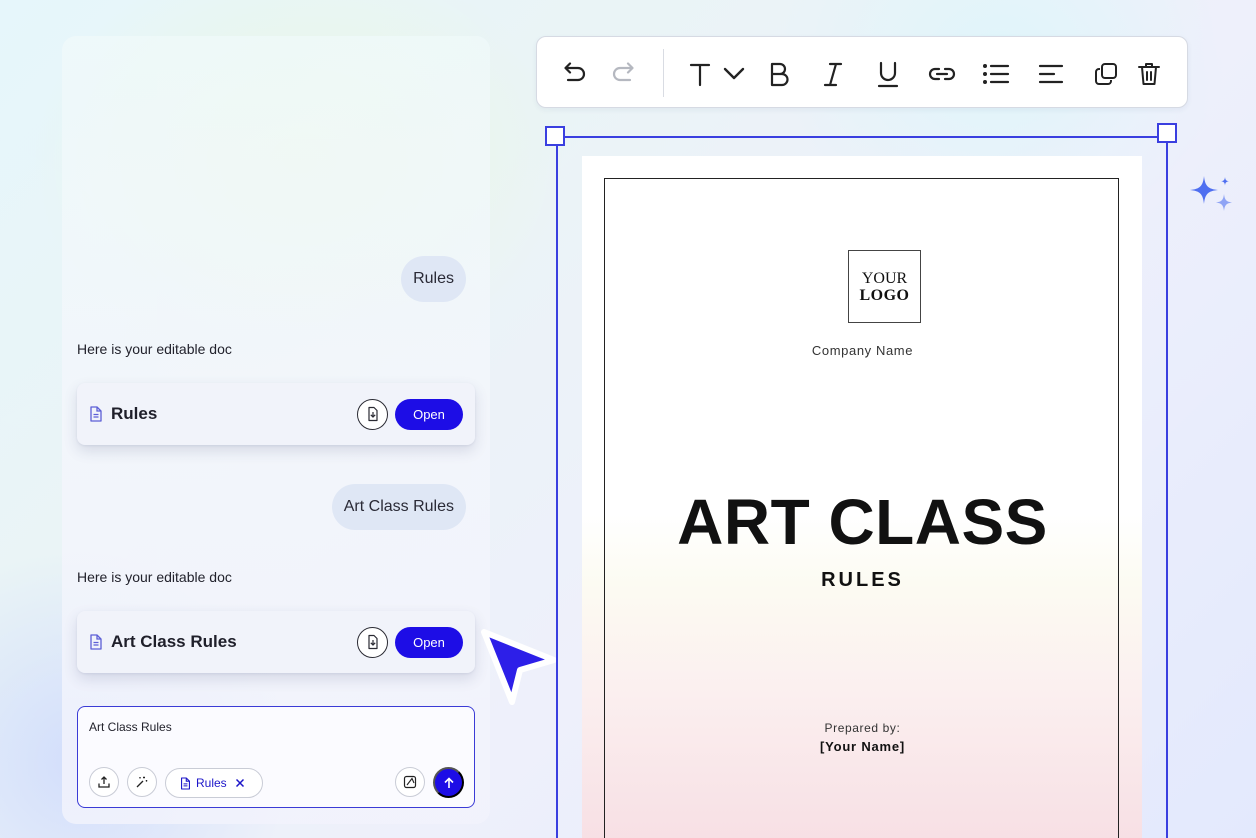 The height and width of the screenshot is (838, 1256). I want to click on image-template-icon, so click(410, 782).